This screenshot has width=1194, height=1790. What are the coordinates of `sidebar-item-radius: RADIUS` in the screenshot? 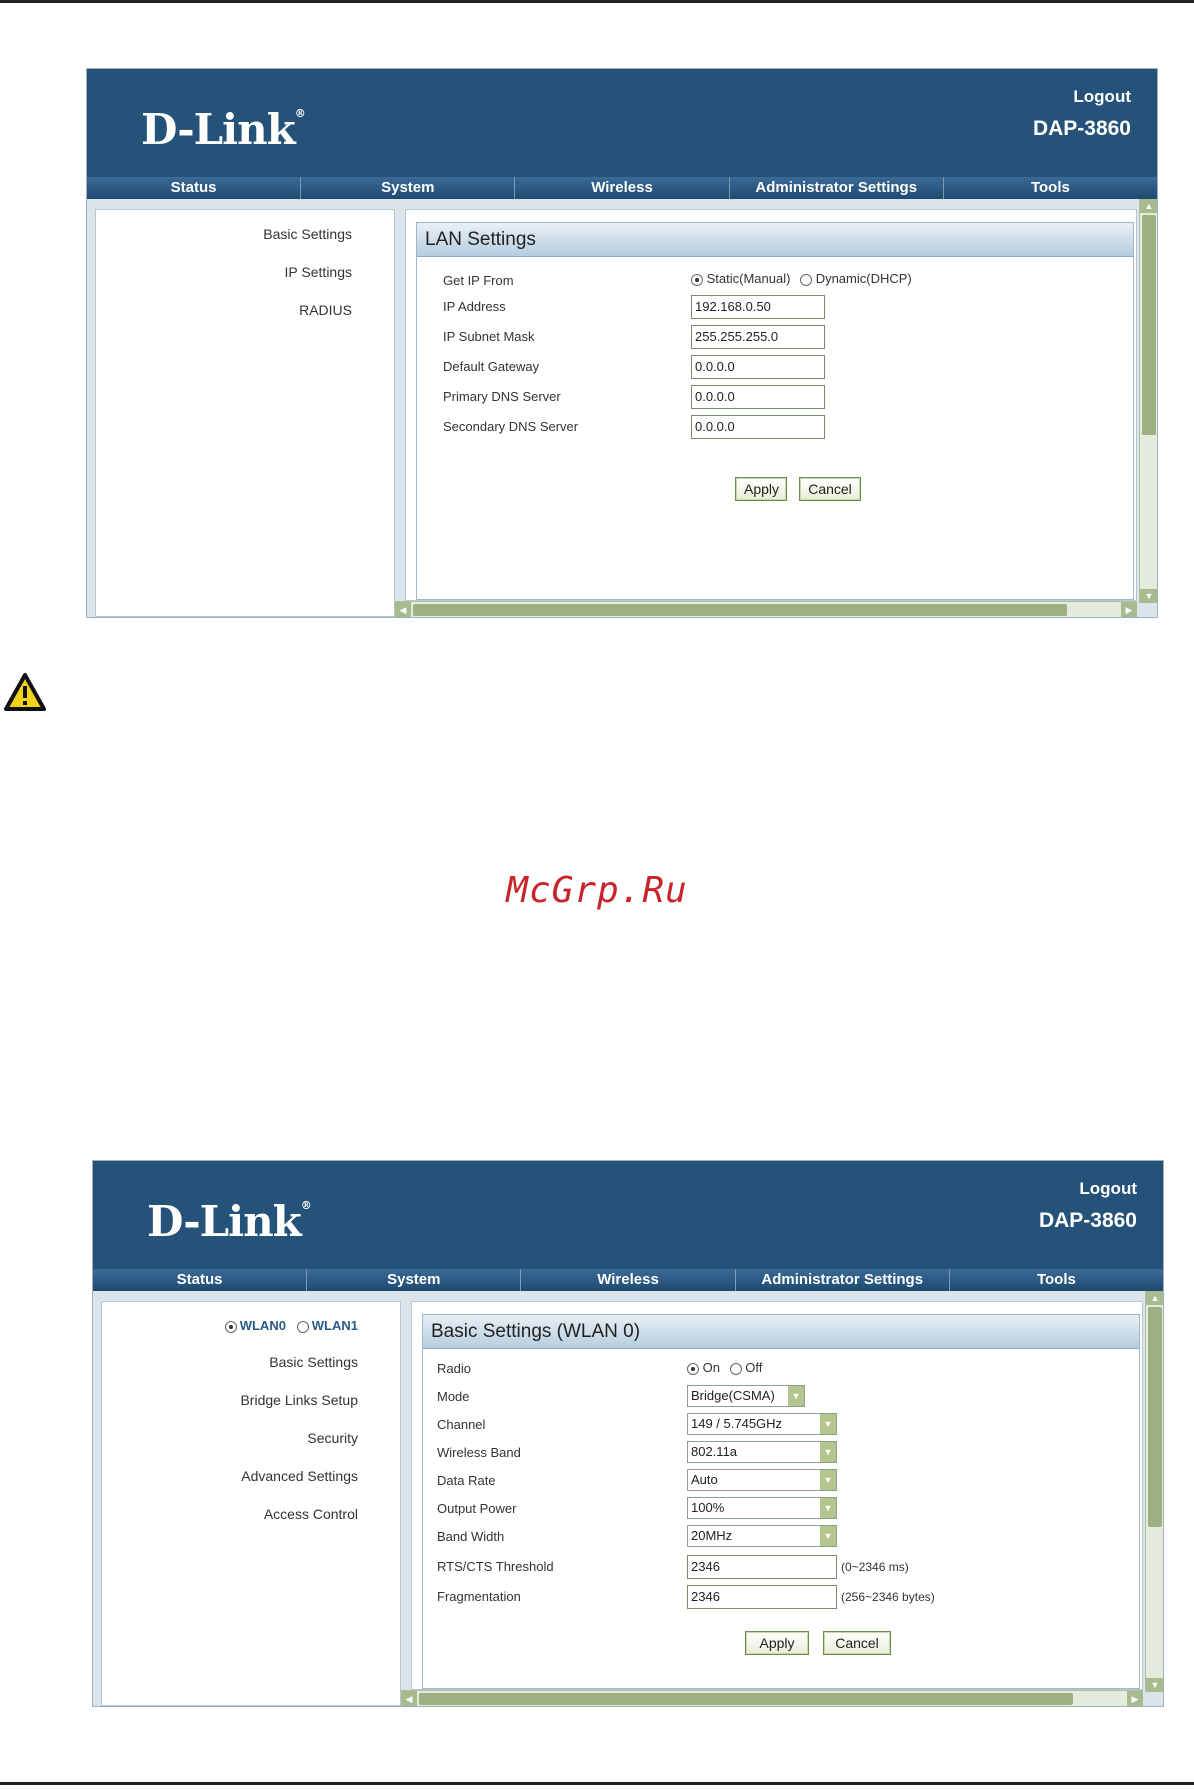 It's located at (325, 310).